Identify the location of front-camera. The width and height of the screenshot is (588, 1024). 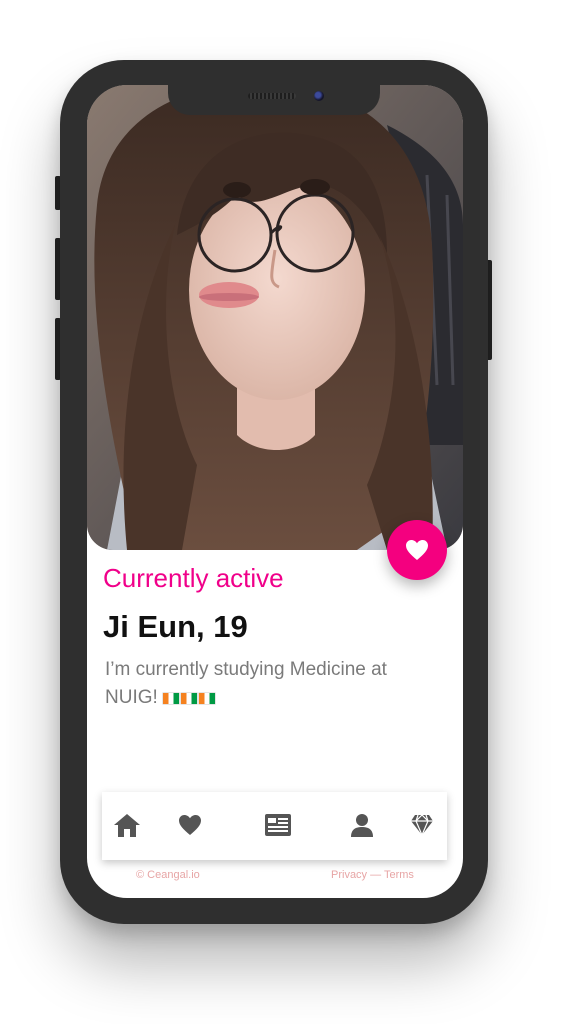
(319, 96).